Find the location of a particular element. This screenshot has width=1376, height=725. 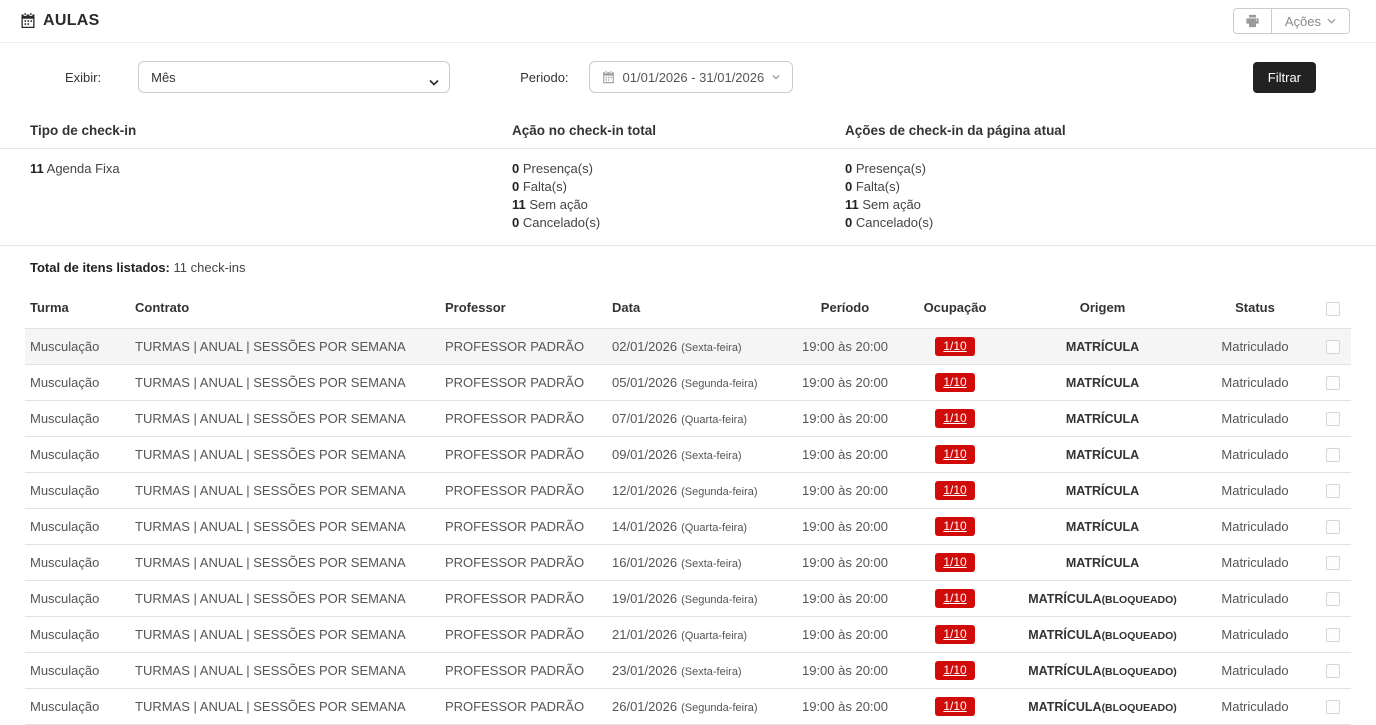

summary-label: Cancelado(s) is located at coordinates (894, 222).